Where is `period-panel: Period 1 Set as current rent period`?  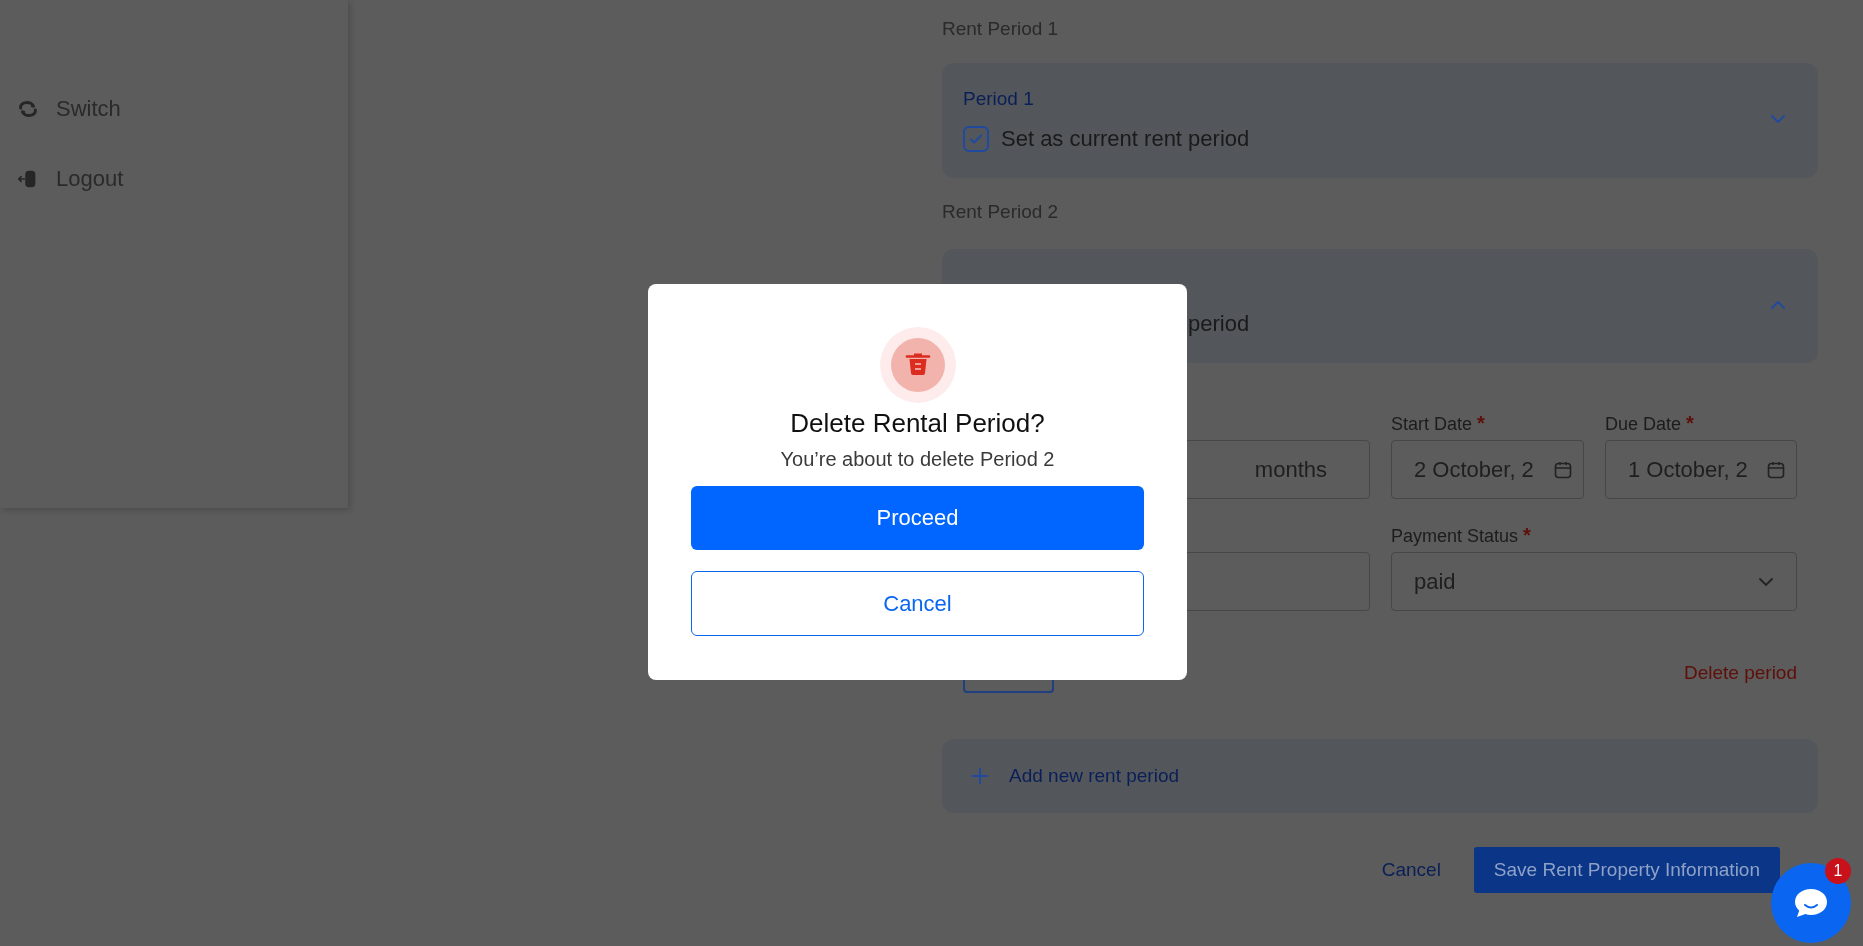
period-panel: Period 1 Set as current rent period is located at coordinates (1380, 120).